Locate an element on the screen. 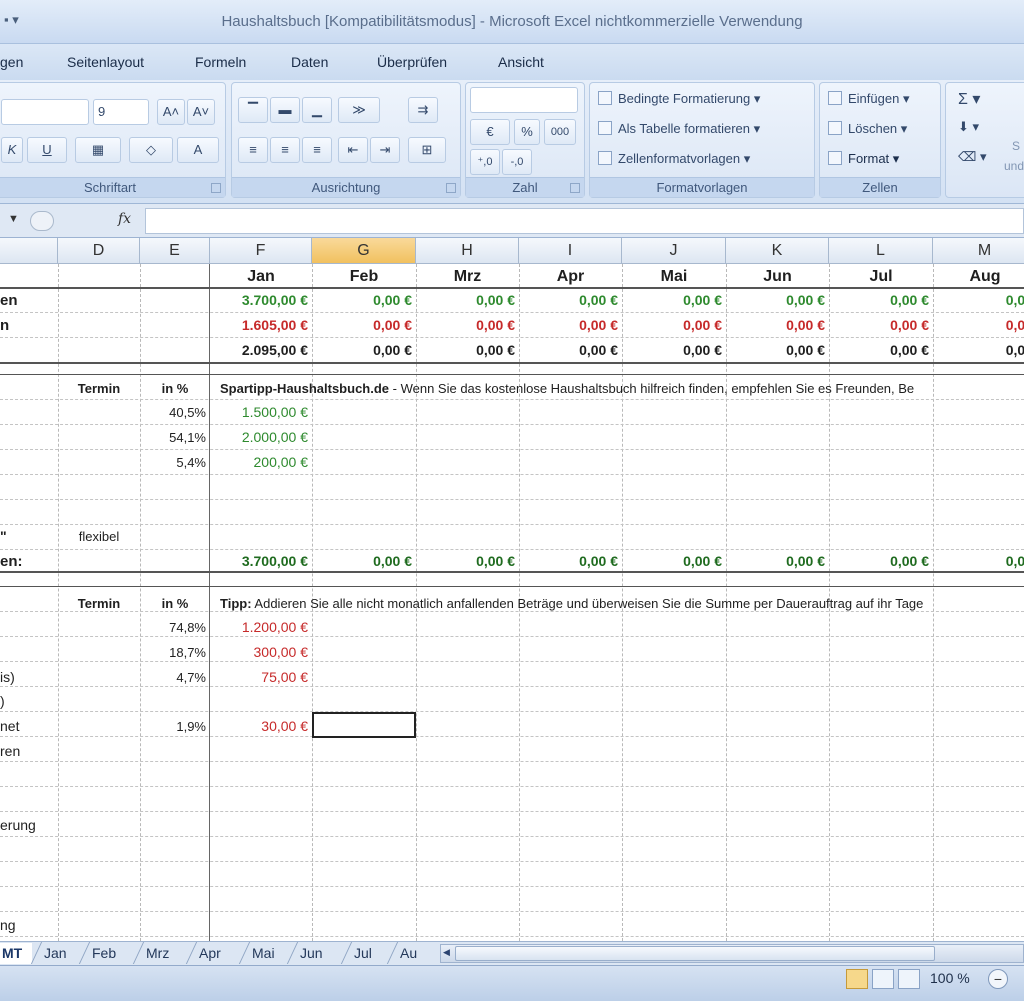 This screenshot has width=1024, height=1001. orientation-button: ≫ is located at coordinates (359, 110).